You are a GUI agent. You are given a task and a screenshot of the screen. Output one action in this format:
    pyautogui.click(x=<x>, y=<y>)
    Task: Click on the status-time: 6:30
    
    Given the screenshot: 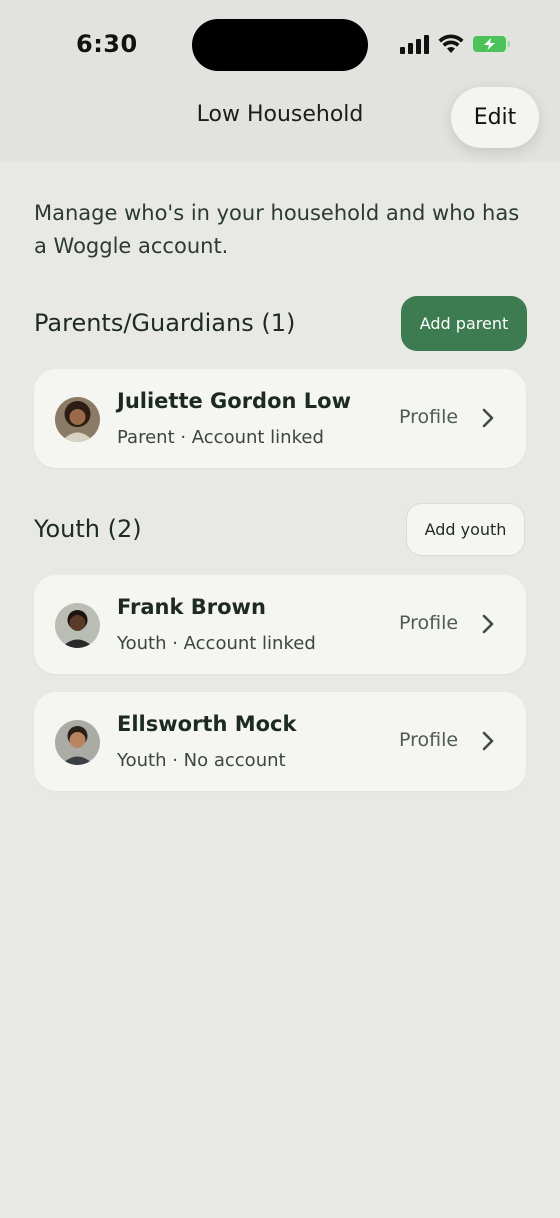 What is the action you would take?
    pyautogui.click(x=107, y=44)
    